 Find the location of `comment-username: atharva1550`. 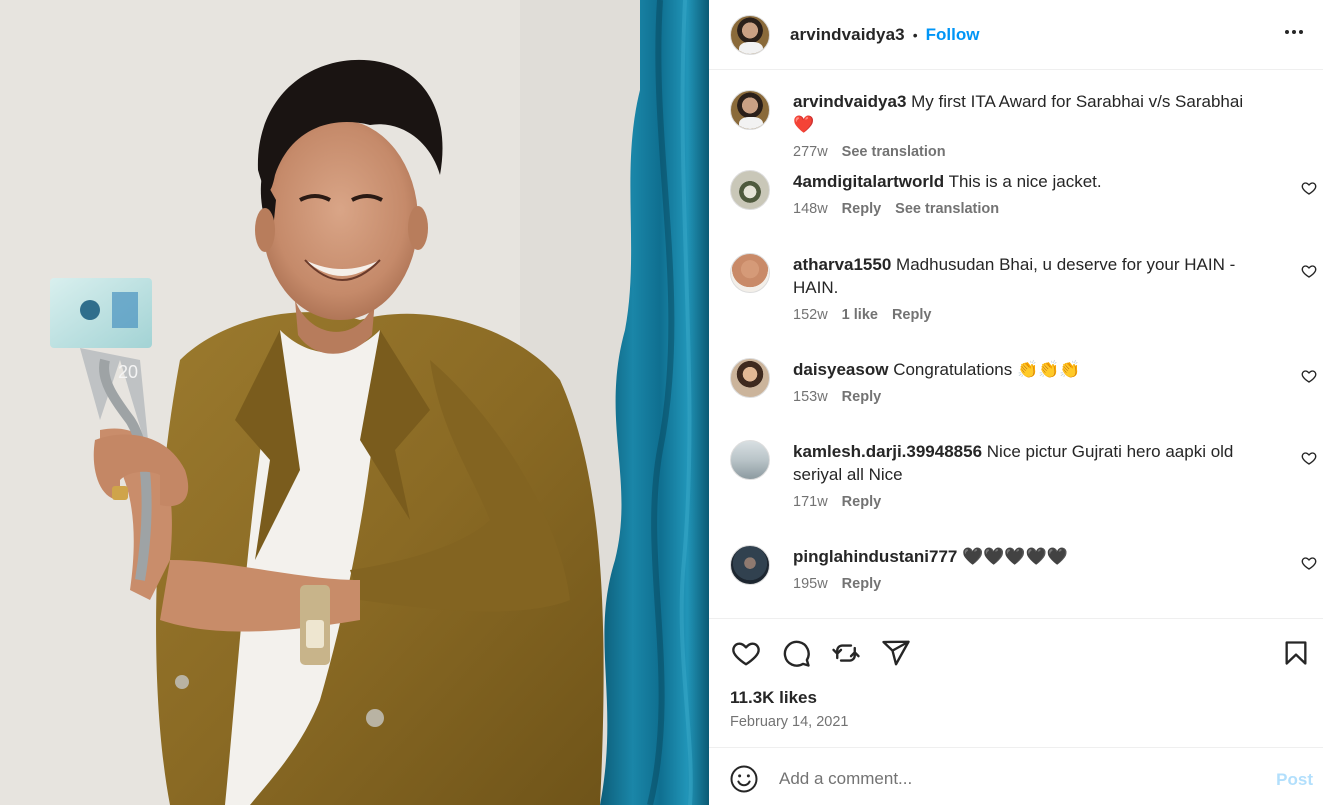

comment-username: atharva1550 is located at coordinates (842, 264).